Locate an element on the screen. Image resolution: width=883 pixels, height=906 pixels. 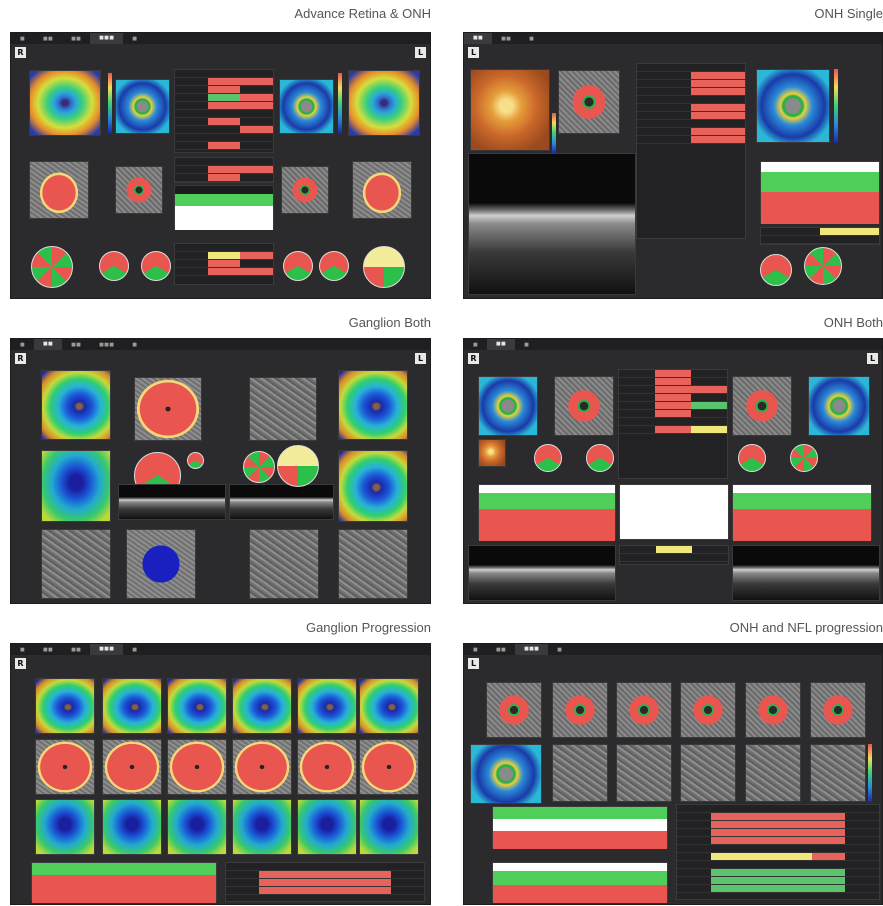
screenshot-advance-retina-onh: ■ ■■ ■■ ■■■ ■ R L is located at coordinates (220, 165).